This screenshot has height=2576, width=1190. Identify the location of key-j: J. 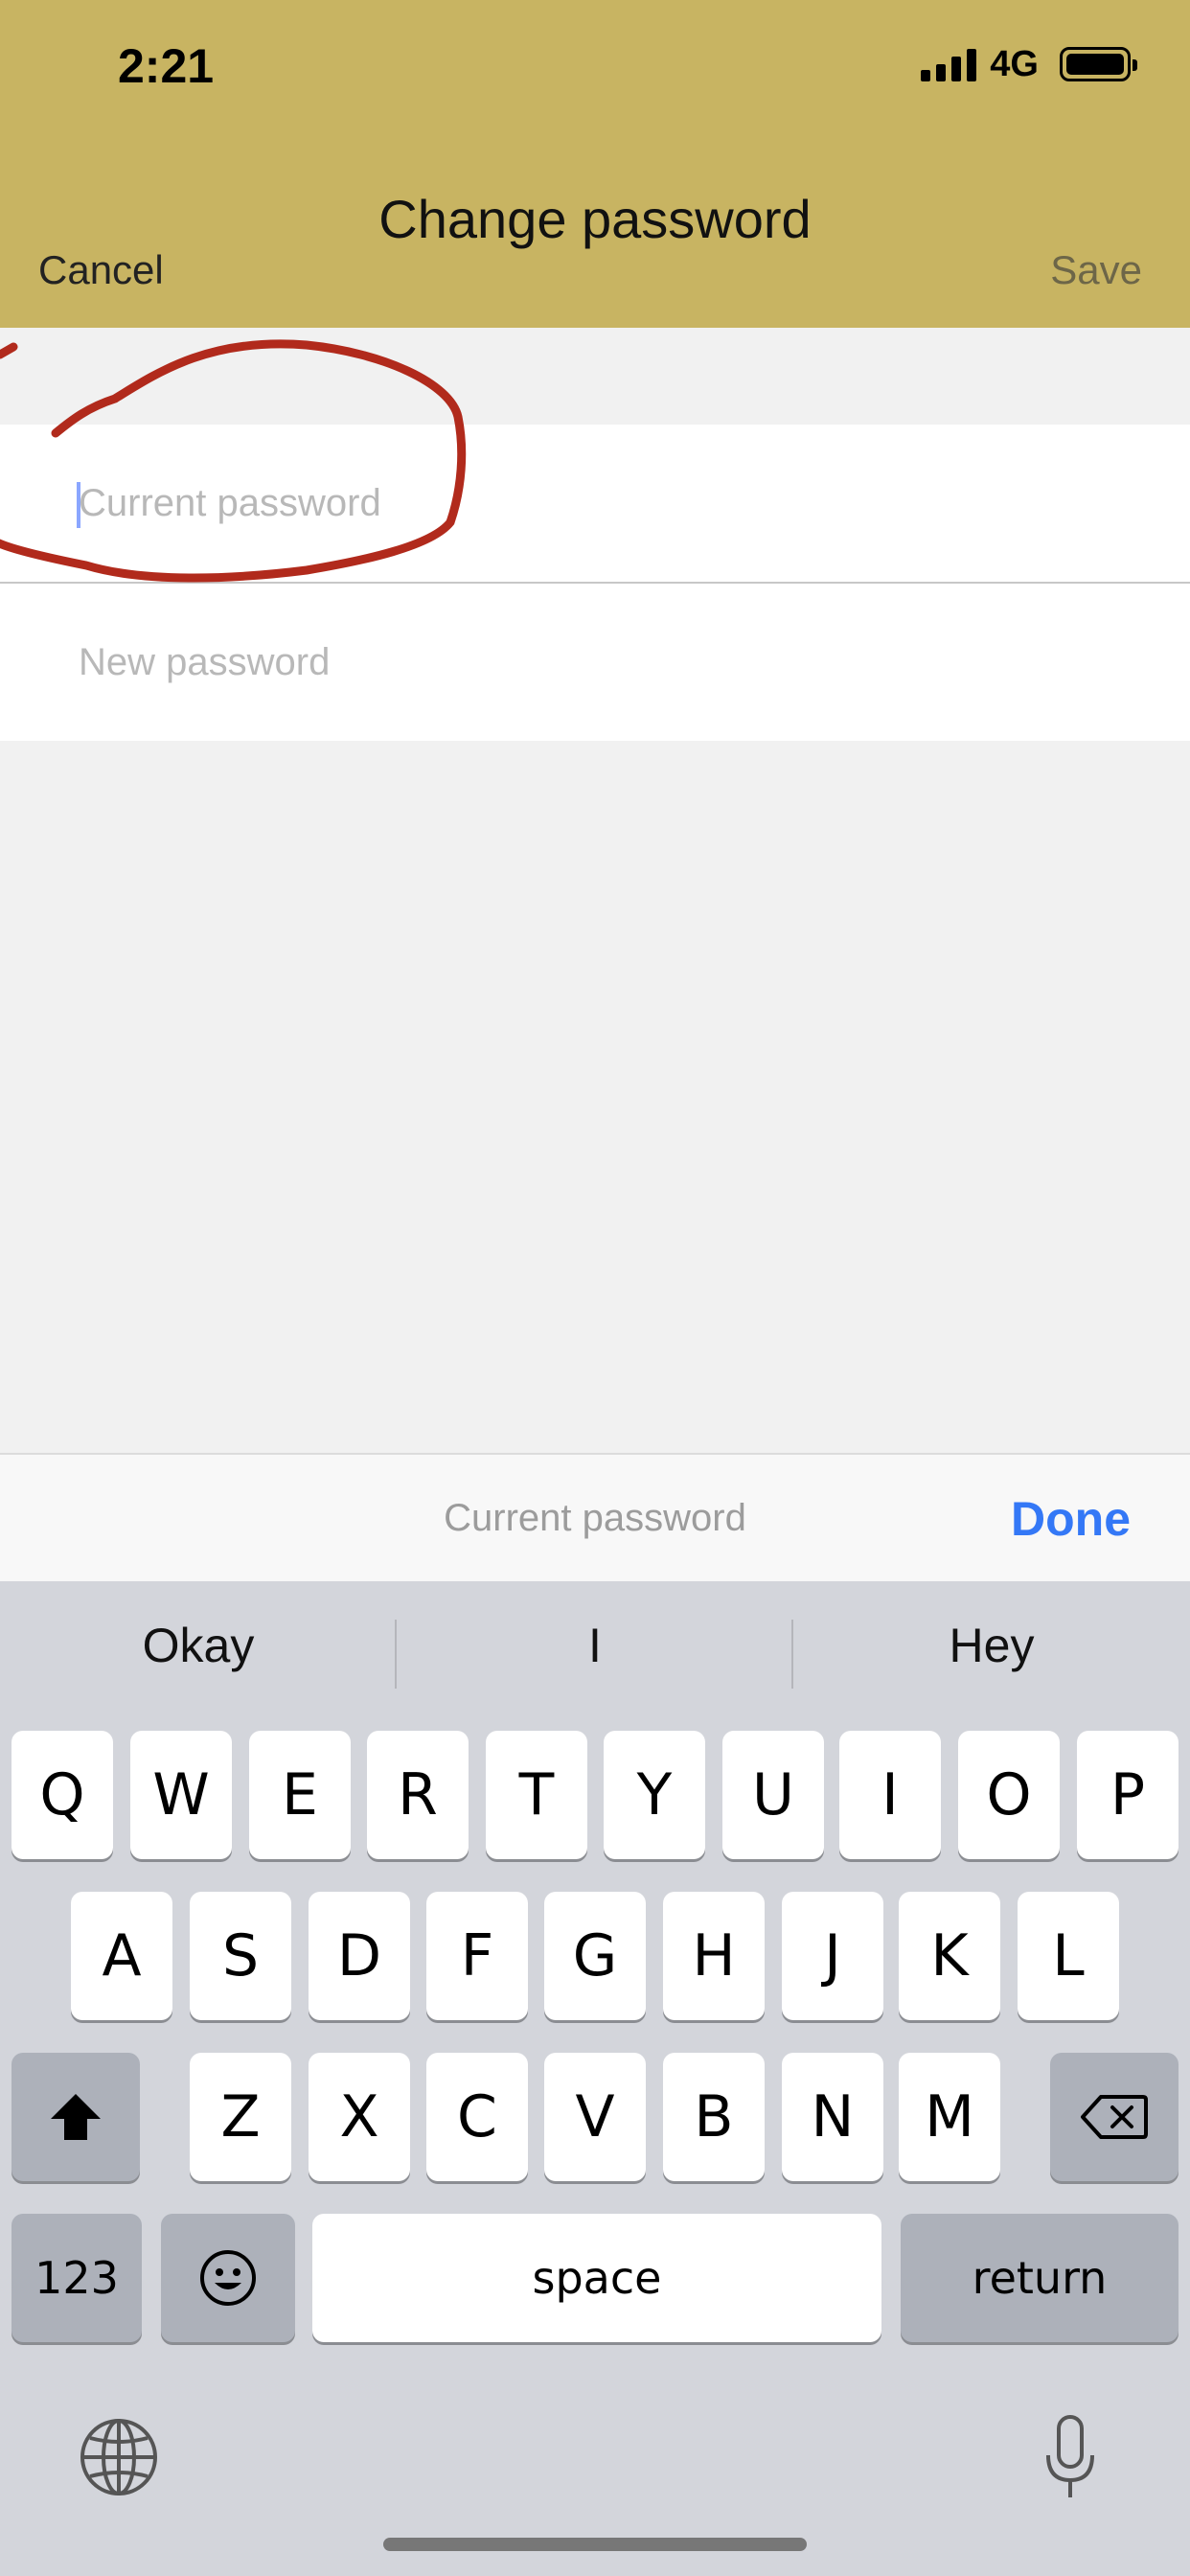
(833, 1956).